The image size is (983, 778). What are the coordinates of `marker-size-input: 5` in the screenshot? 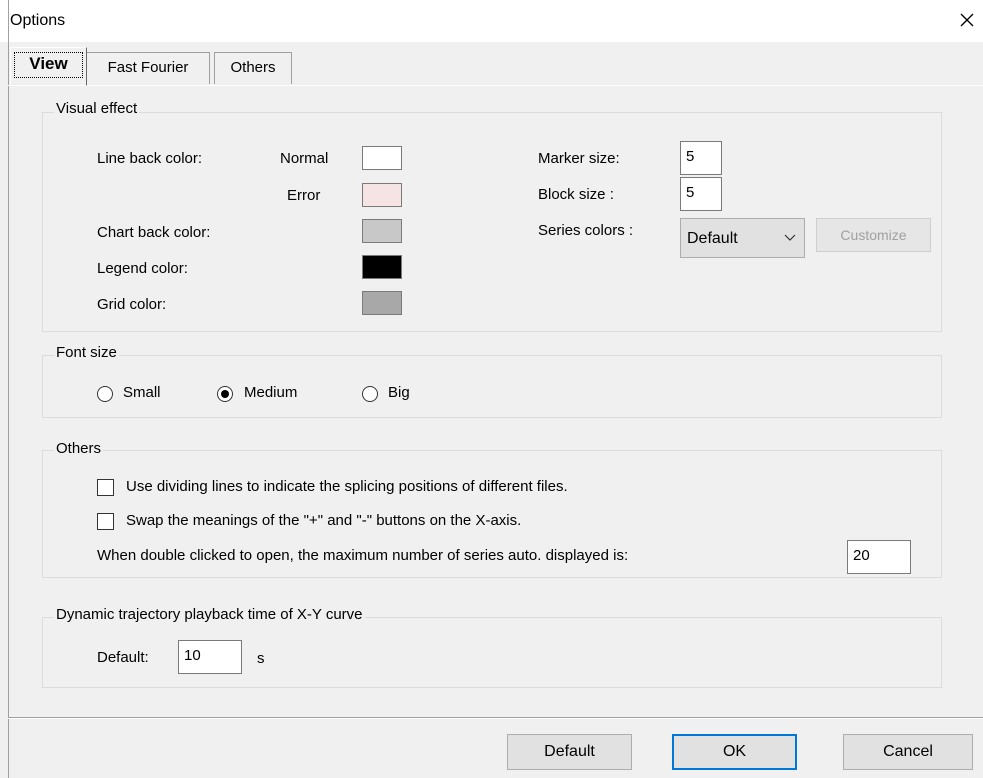 It's located at (701, 158).